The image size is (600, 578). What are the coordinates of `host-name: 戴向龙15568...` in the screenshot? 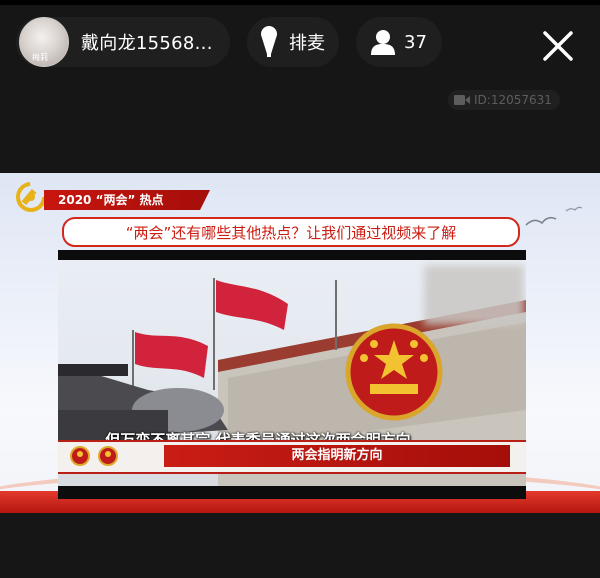 It's located at (147, 43).